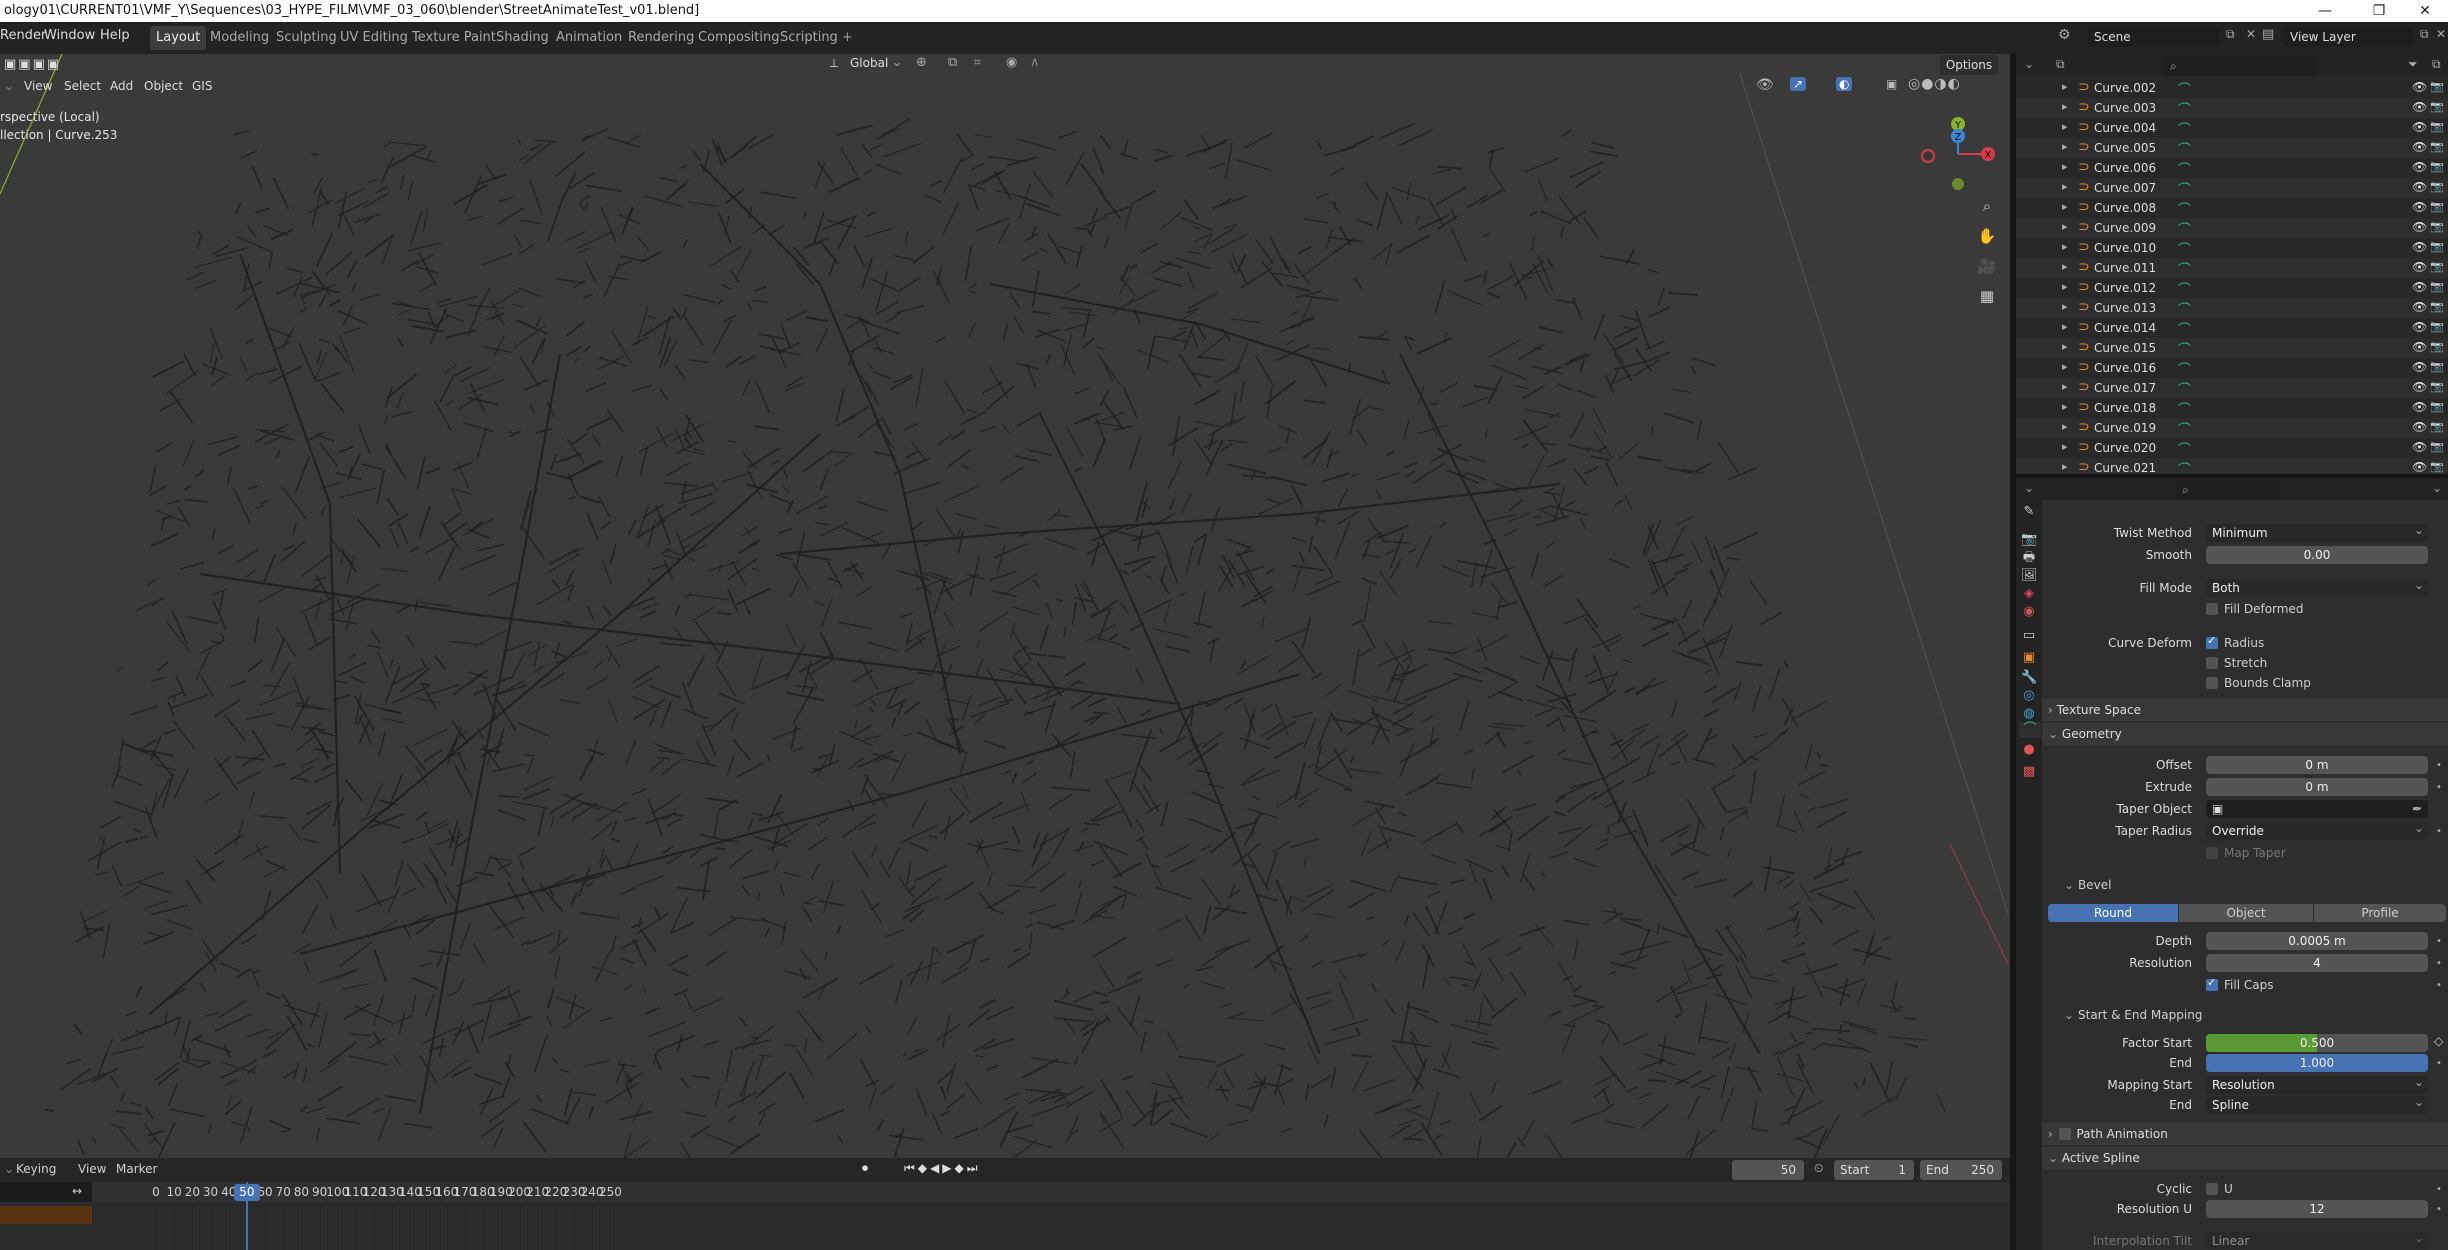  Describe the element at coordinates (921, 62) in the screenshot. I see `pivot-icon: ⊕` at that location.